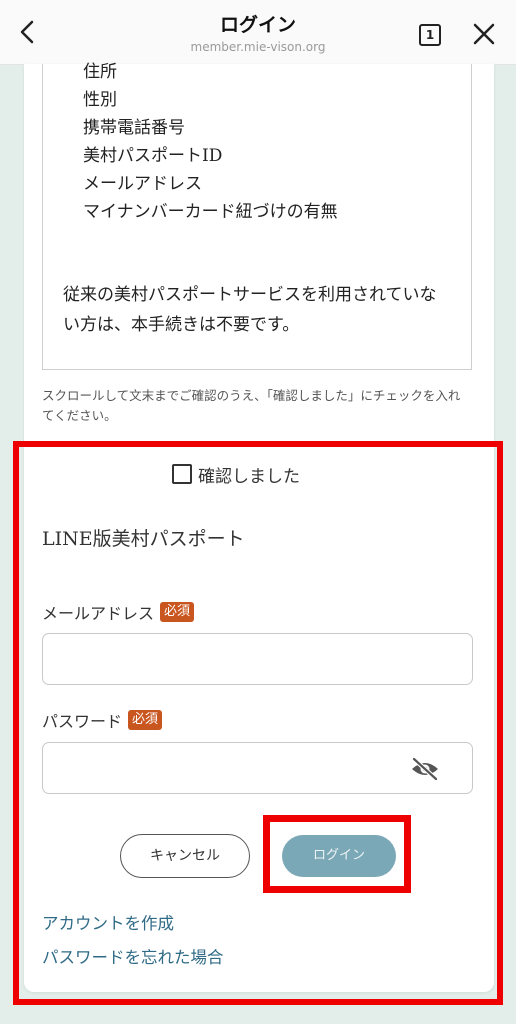  I want to click on list-item: 携帯電話番号, so click(134, 128).